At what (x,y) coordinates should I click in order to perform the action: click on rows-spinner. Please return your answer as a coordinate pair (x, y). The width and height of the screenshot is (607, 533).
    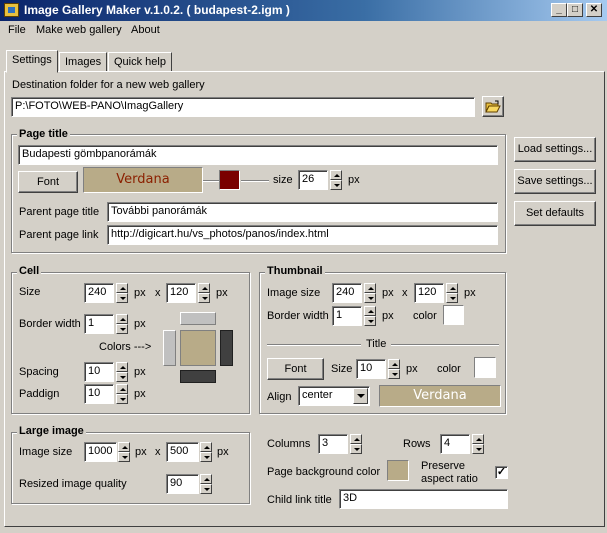
    Looking at the image, I should click on (478, 444).